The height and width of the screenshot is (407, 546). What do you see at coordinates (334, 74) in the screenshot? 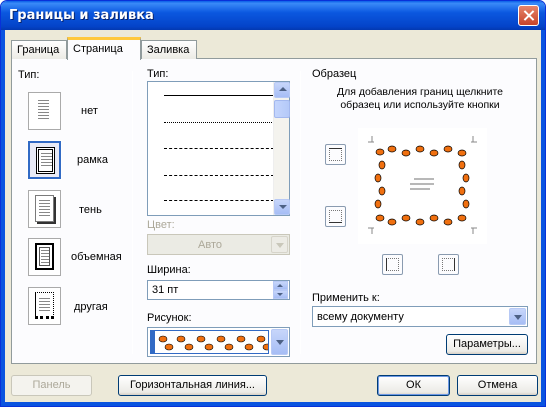
I see `preview-heading: Образец` at bounding box center [334, 74].